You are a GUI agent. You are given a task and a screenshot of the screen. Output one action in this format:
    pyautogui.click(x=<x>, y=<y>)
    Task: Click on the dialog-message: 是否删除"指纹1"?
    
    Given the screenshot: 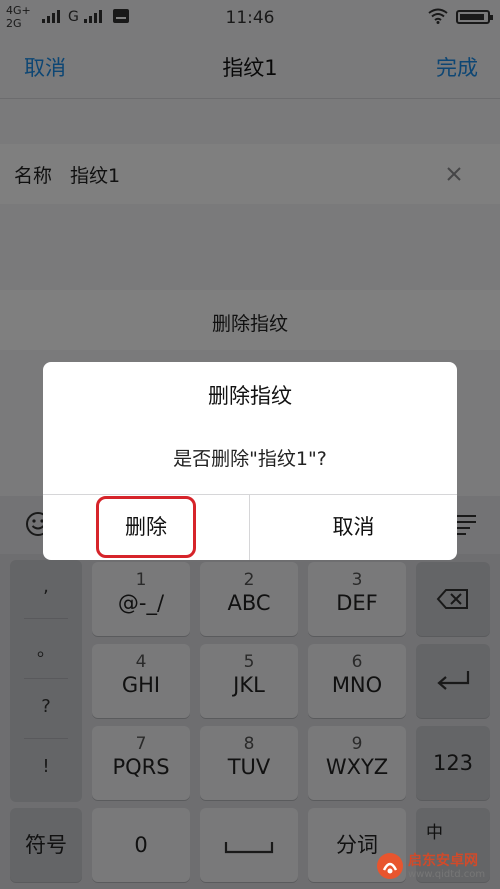 What is the action you would take?
    pyautogui.click(x=250, y=459)
    